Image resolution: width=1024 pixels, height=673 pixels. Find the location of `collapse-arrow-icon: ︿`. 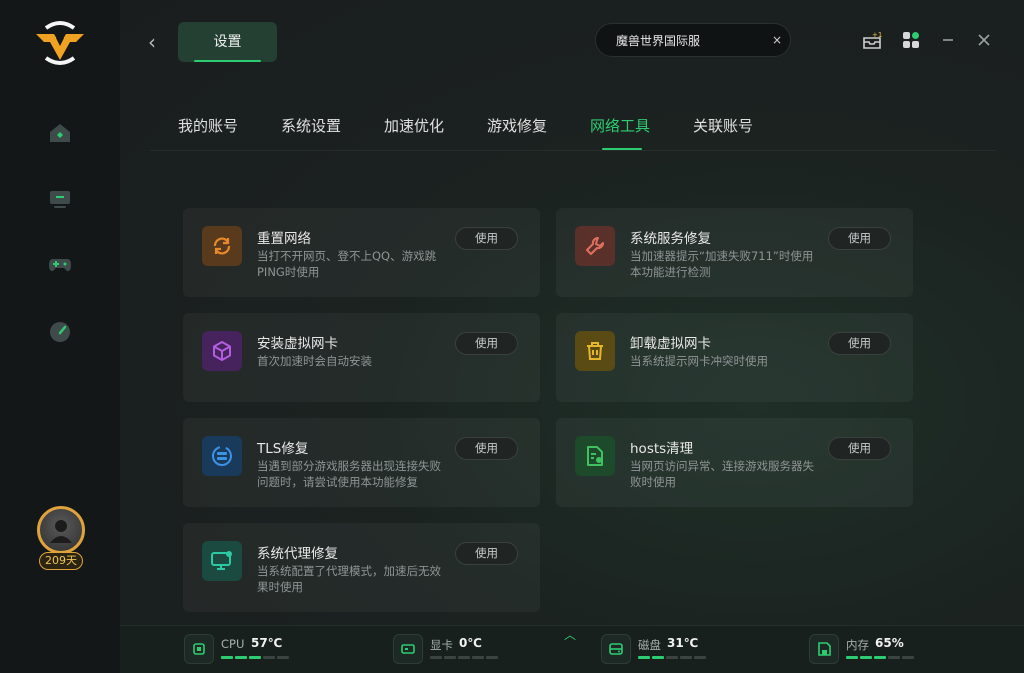

collapse-arrow-icon: ︿ is located at coordinates (570, 634).